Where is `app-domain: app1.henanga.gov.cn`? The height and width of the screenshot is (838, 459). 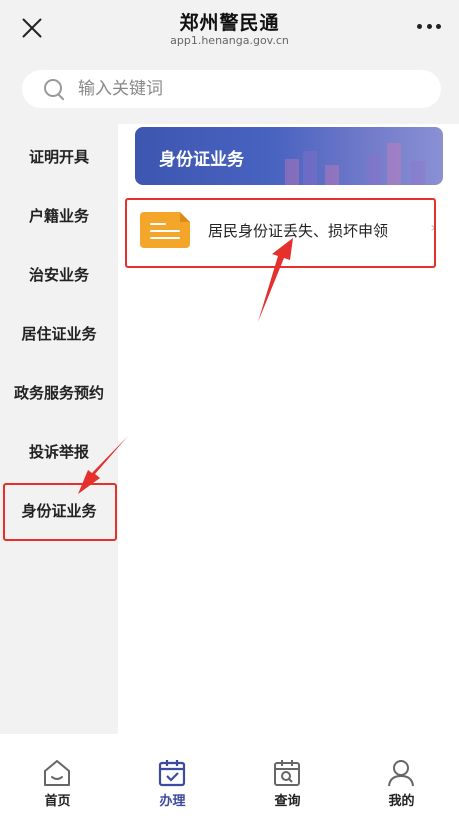 app-domain: app1.henanga.gov.cn is located at coordinates (229, 40).